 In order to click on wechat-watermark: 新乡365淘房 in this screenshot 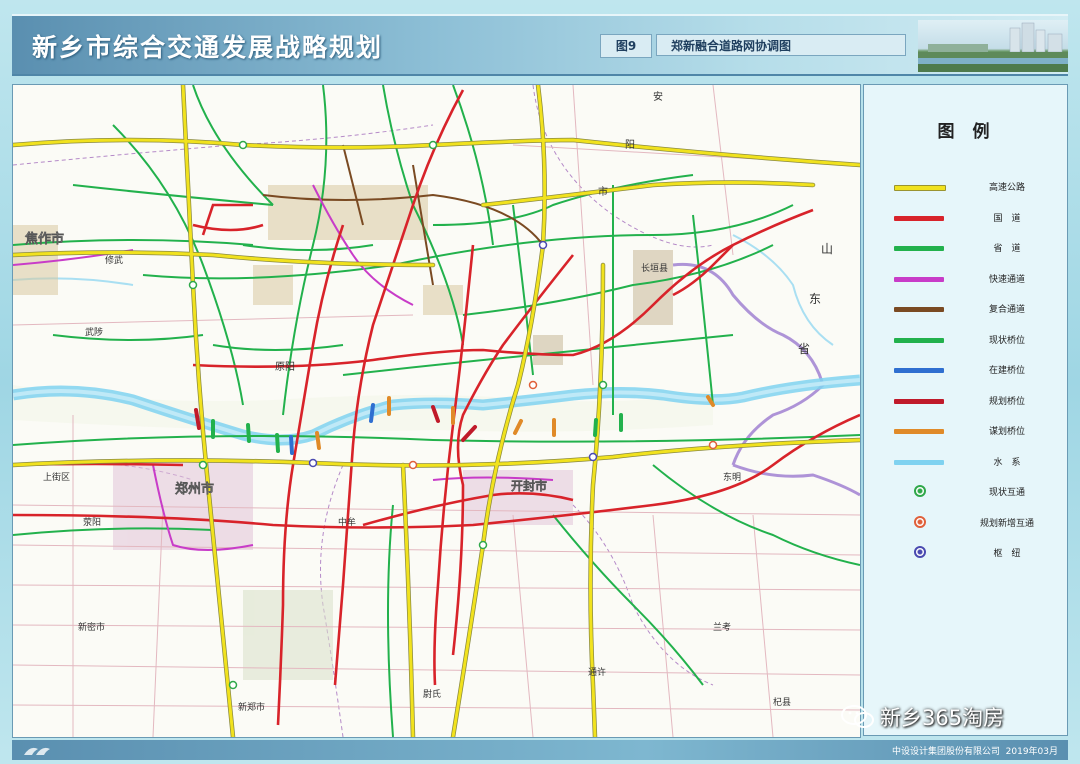, I will do `click(955, 717)`.